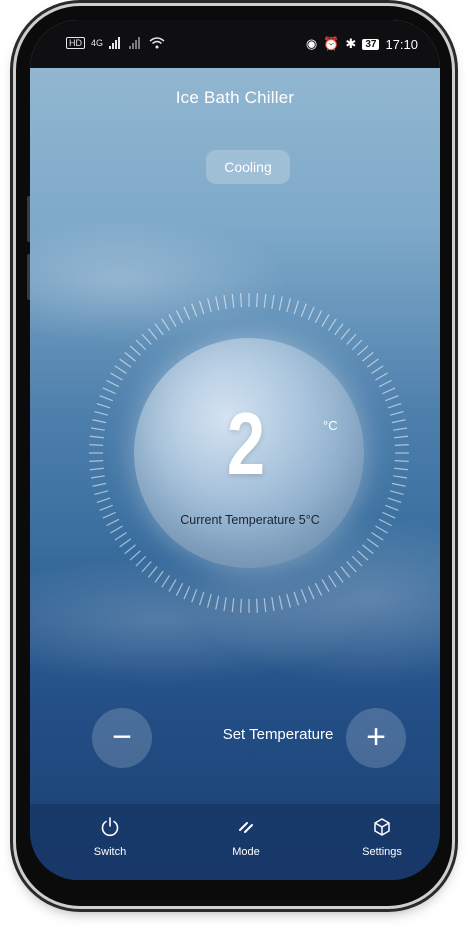 The height and width of the screenshot is (946, 466). What do you see at coordinates (250, 520) in the screenshot?
I see `current-temperature-label: Current Temperature 5°C` at bounding box center [250, 520].